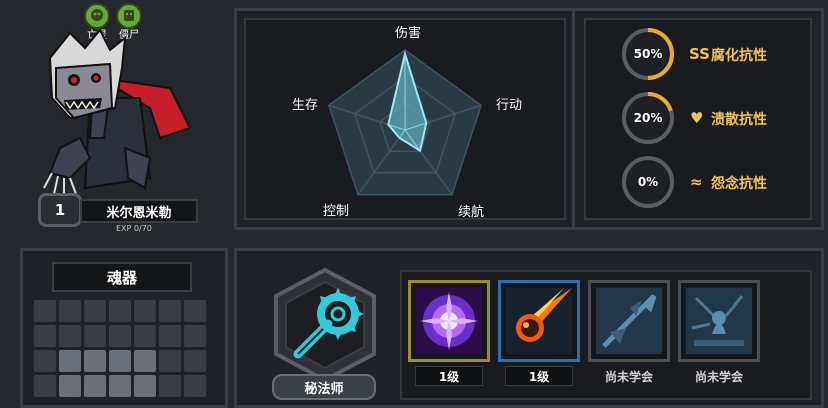  I want to click on resist-arc-collapse, so click(660, 102).